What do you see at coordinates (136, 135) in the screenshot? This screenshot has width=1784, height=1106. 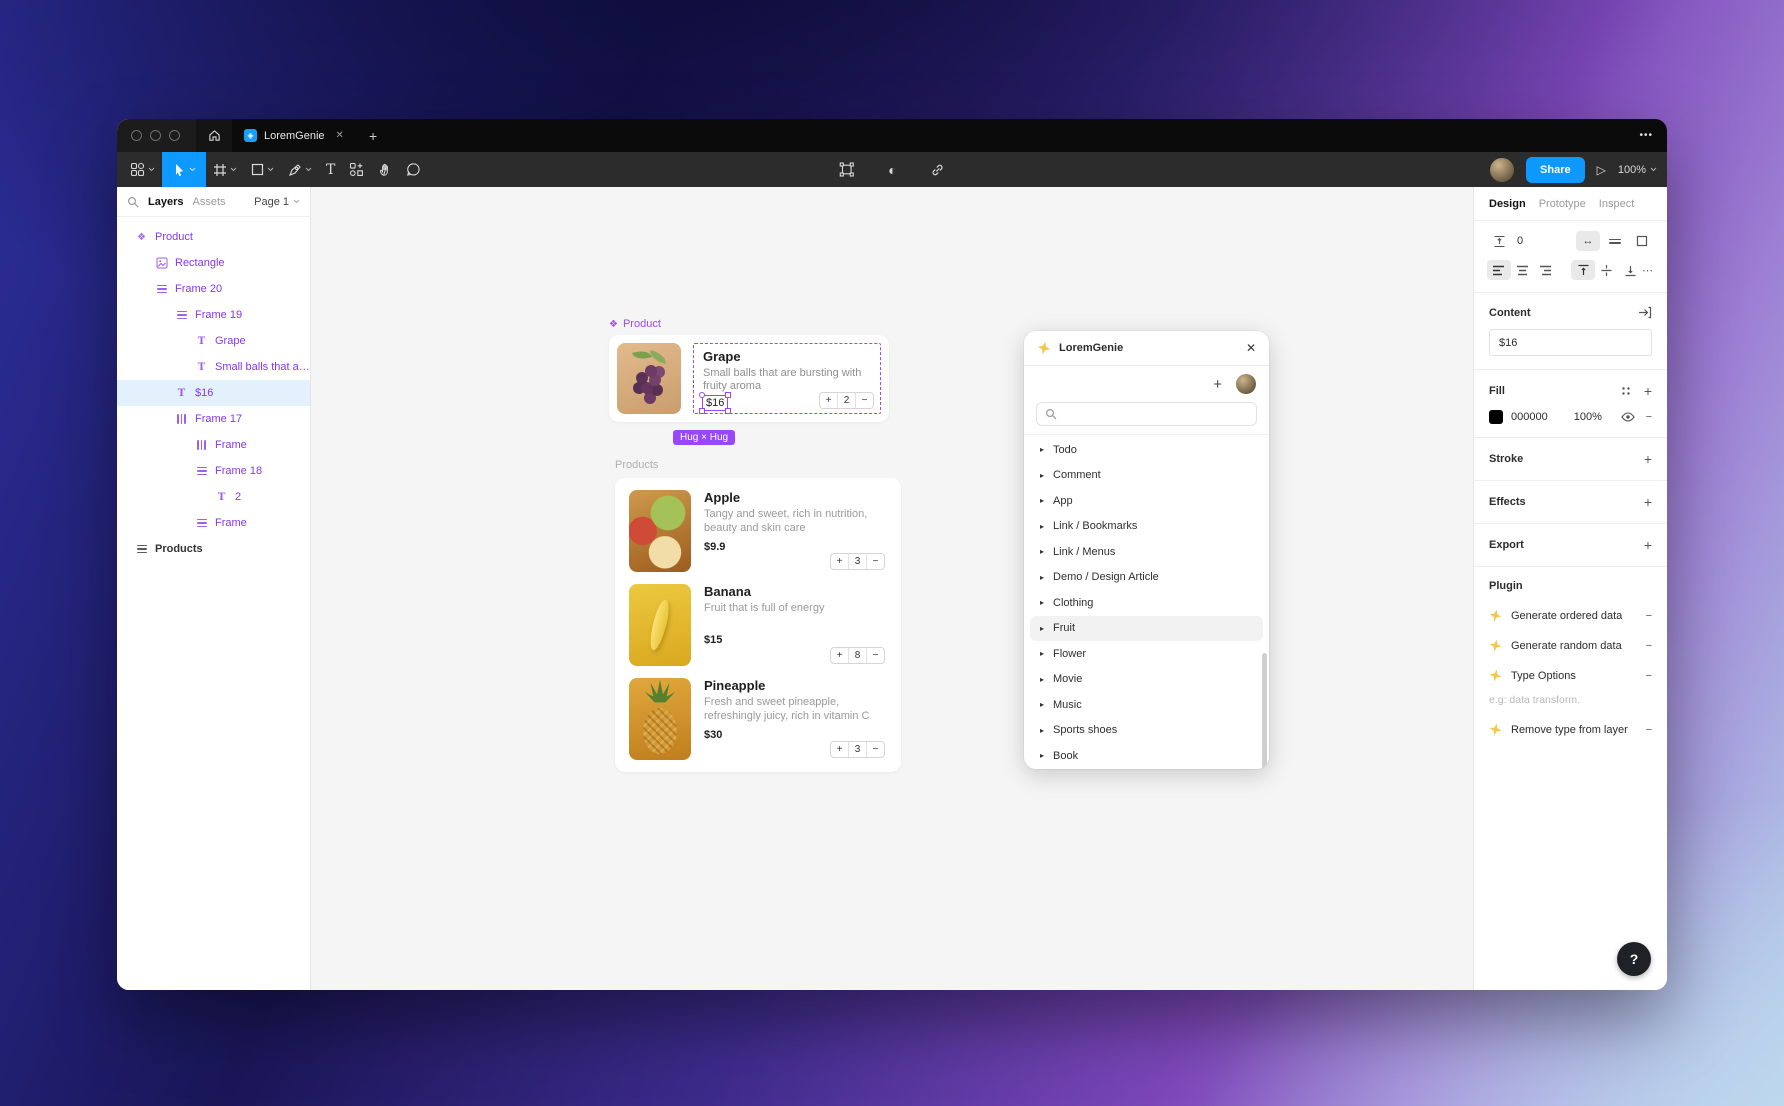 I see `close-window-button` at bounding box center [136, 135].